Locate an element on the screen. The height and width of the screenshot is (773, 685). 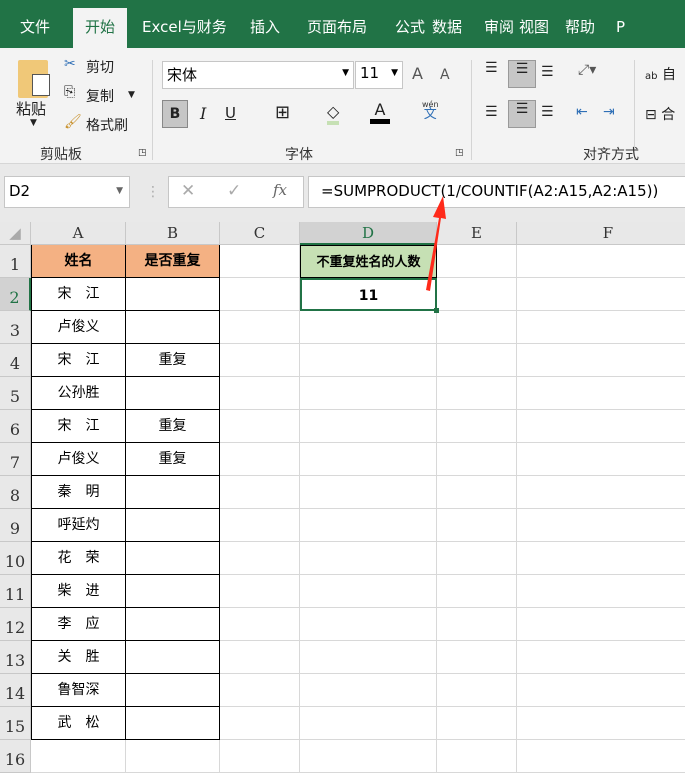
red-arrow-annotation is located at coordinates (436, 243).